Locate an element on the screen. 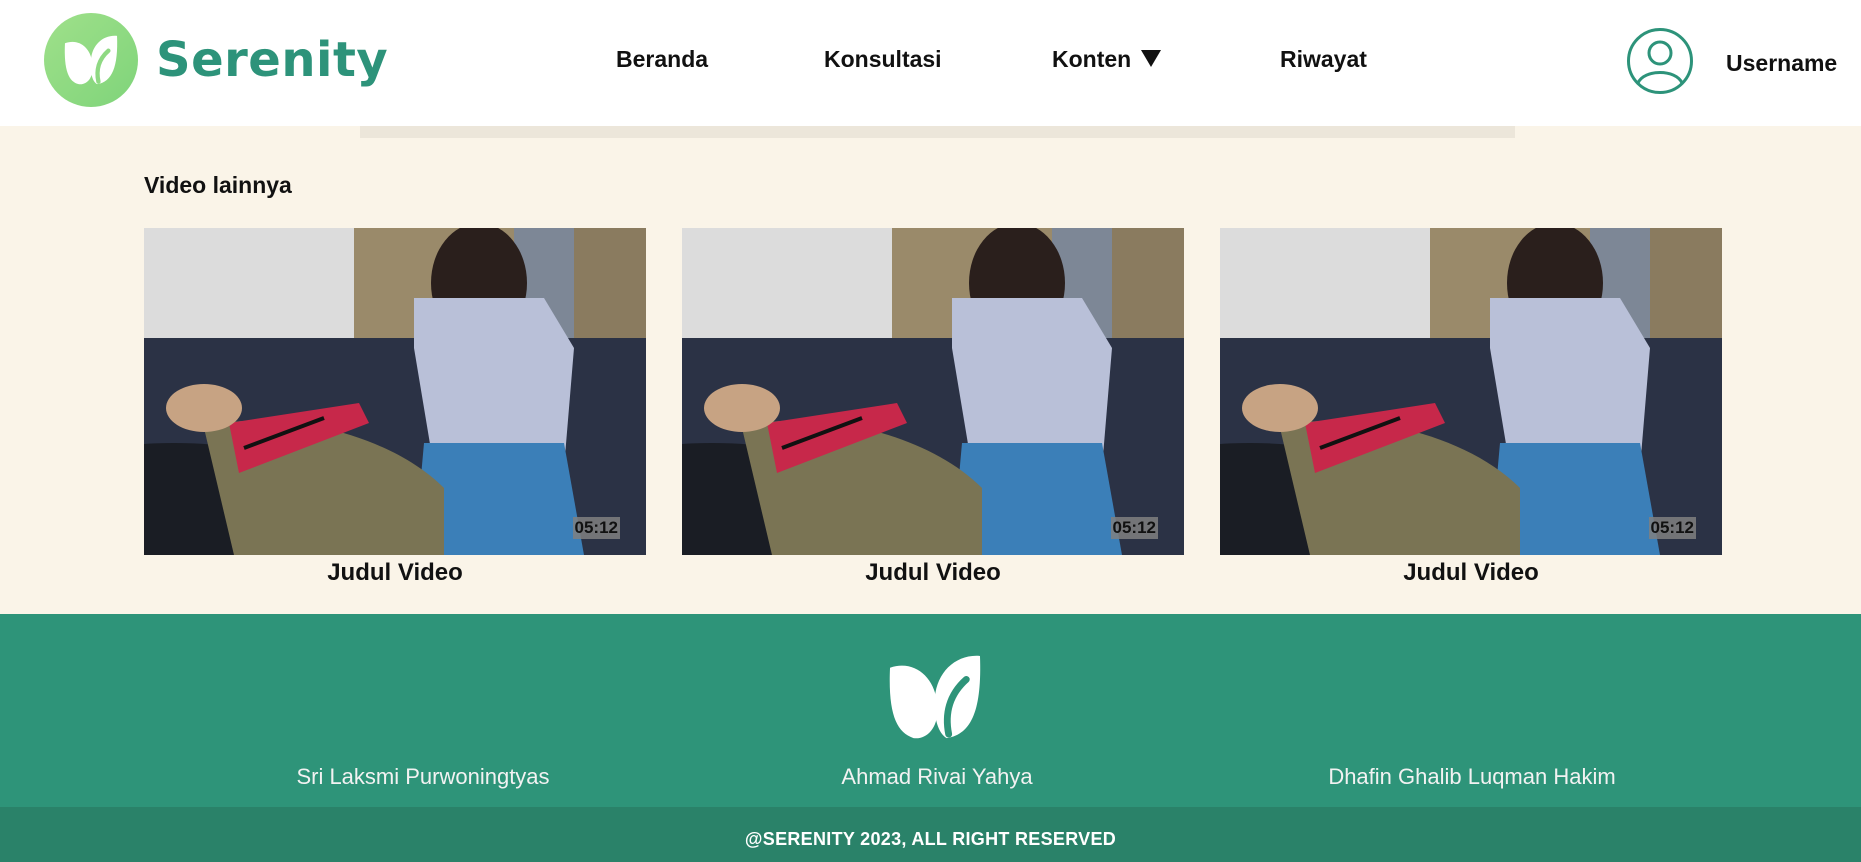  footer-credit: Ahmad Rivai Yahya is located at coordinates (937, 776).